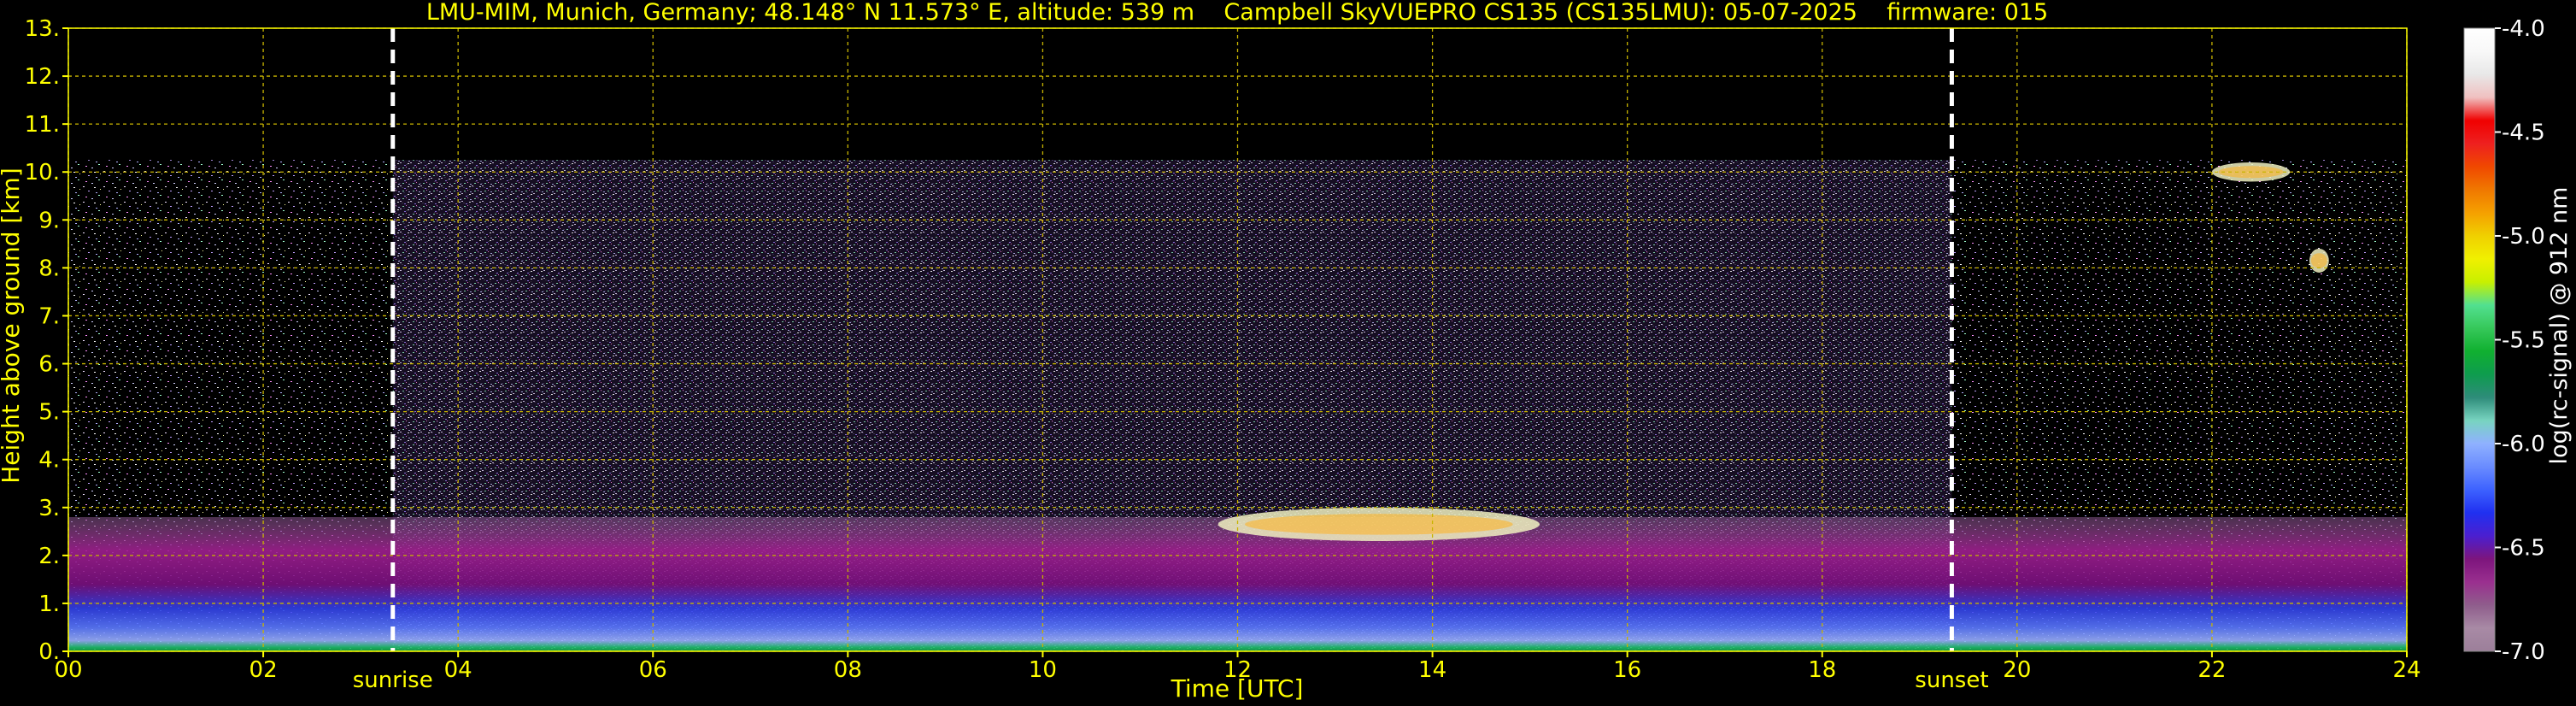 This screenshot has height=706, width=2576. I want to click on colorbar-tick-label: -6.0, so click(2523, 444).